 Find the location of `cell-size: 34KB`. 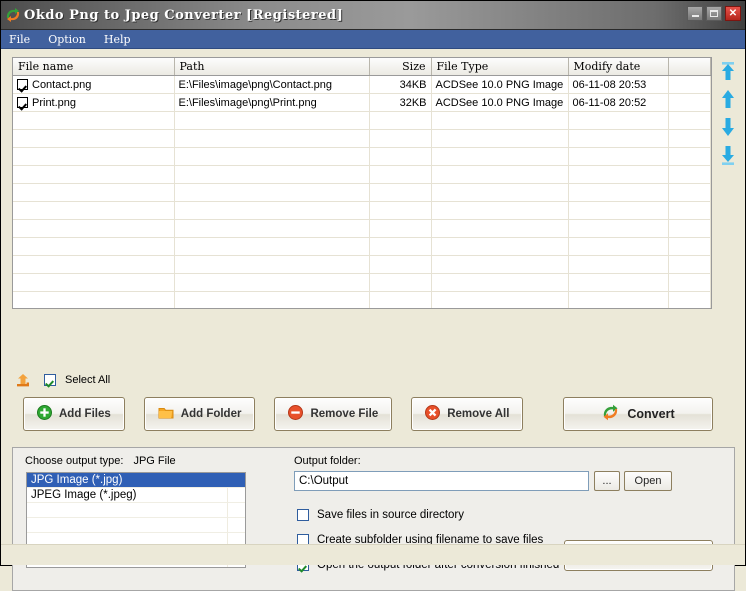

cell-size: 34KB is located at coordinates (400, 84).